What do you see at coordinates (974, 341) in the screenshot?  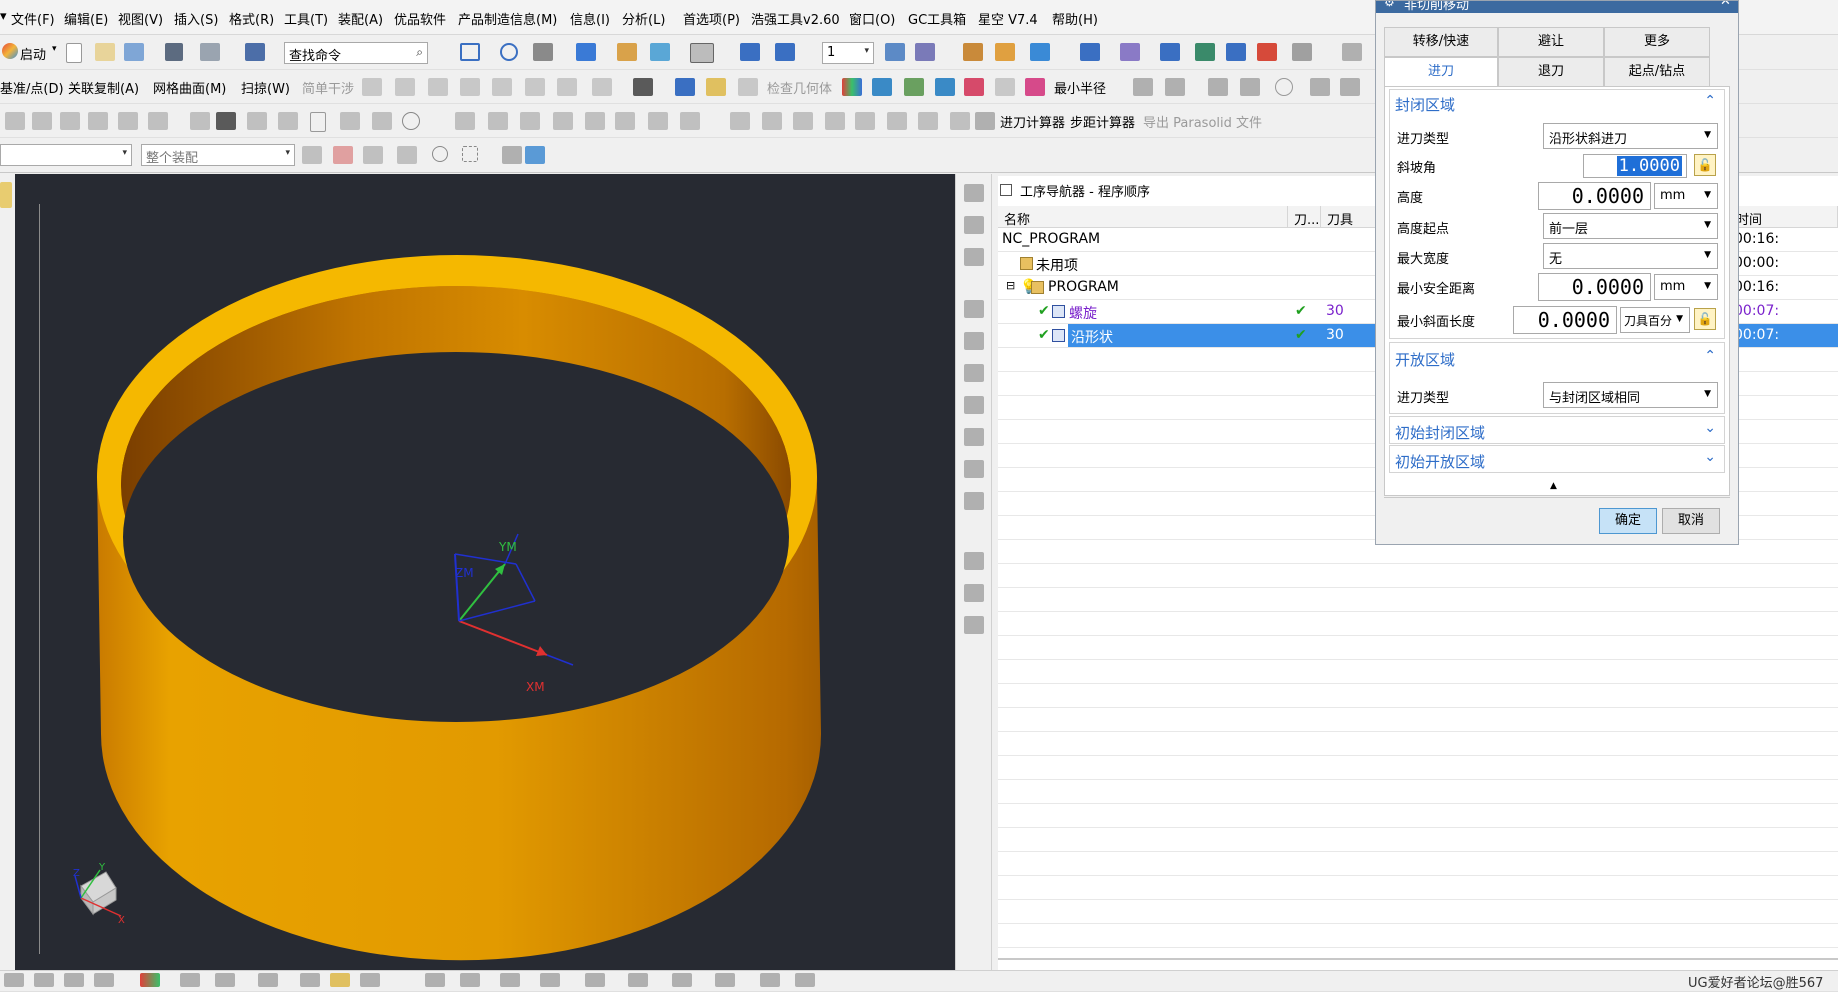 I see `create-operation-icon` at bounding box center [974, 341].